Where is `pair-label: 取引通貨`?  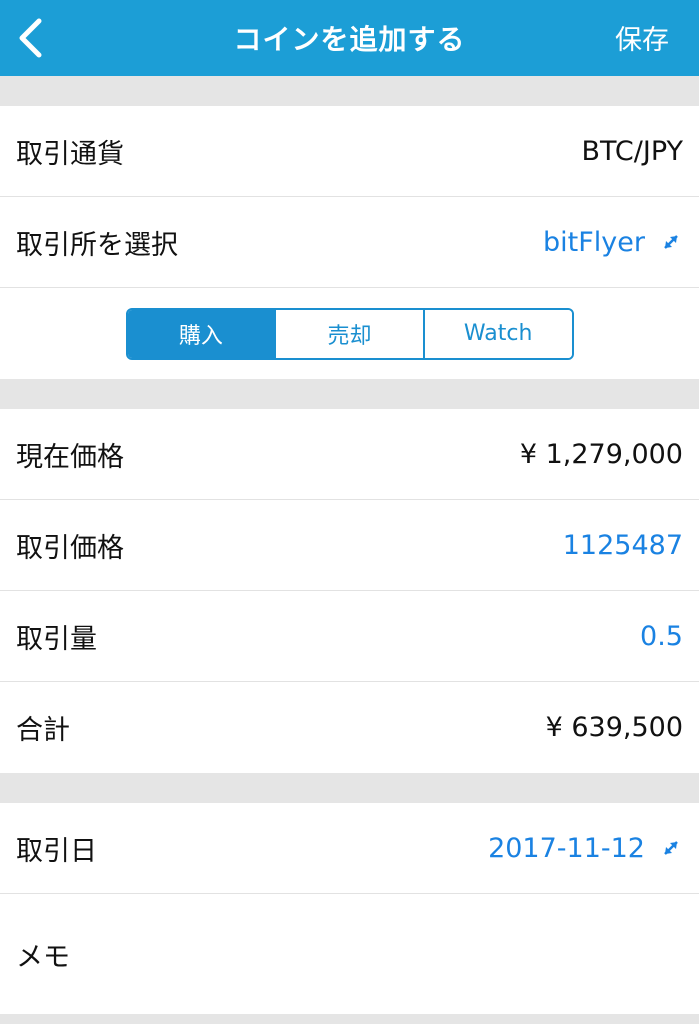 pair-label: 取引通貨 is located at coordinates (70, 154).